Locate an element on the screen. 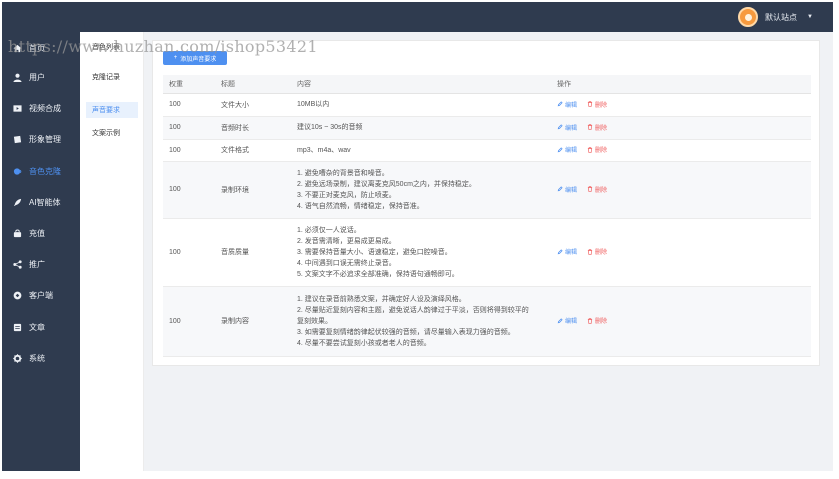 The height and width of the screenshot is (479, 839). caret-down-icon: ▼ is located at coordinates (810, 17).